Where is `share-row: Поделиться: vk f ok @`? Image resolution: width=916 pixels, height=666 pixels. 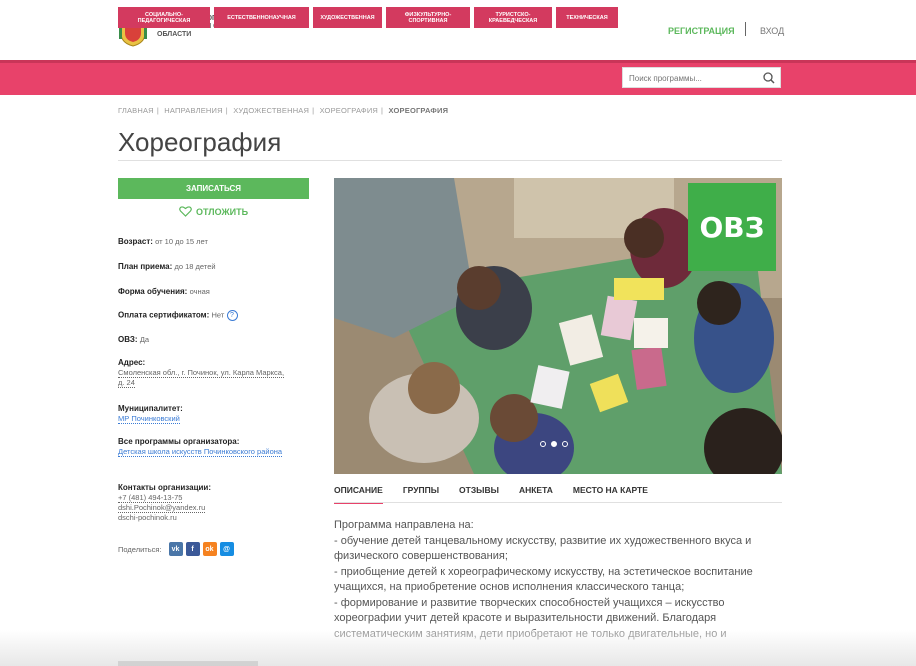
share-row: Поделиться: vk f ok @ is located at coordinates (176, 549).